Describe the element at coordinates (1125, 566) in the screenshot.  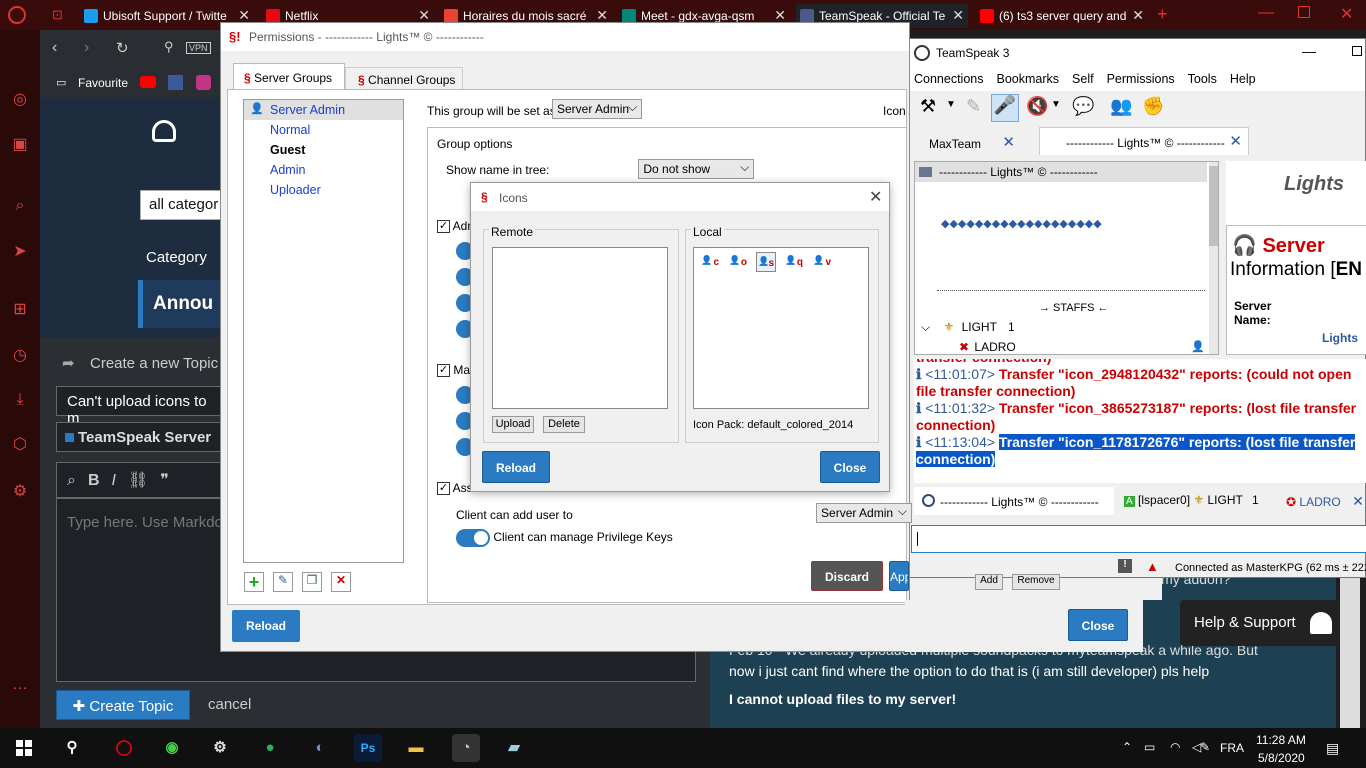
I see `info-status-icon: !` at that location.